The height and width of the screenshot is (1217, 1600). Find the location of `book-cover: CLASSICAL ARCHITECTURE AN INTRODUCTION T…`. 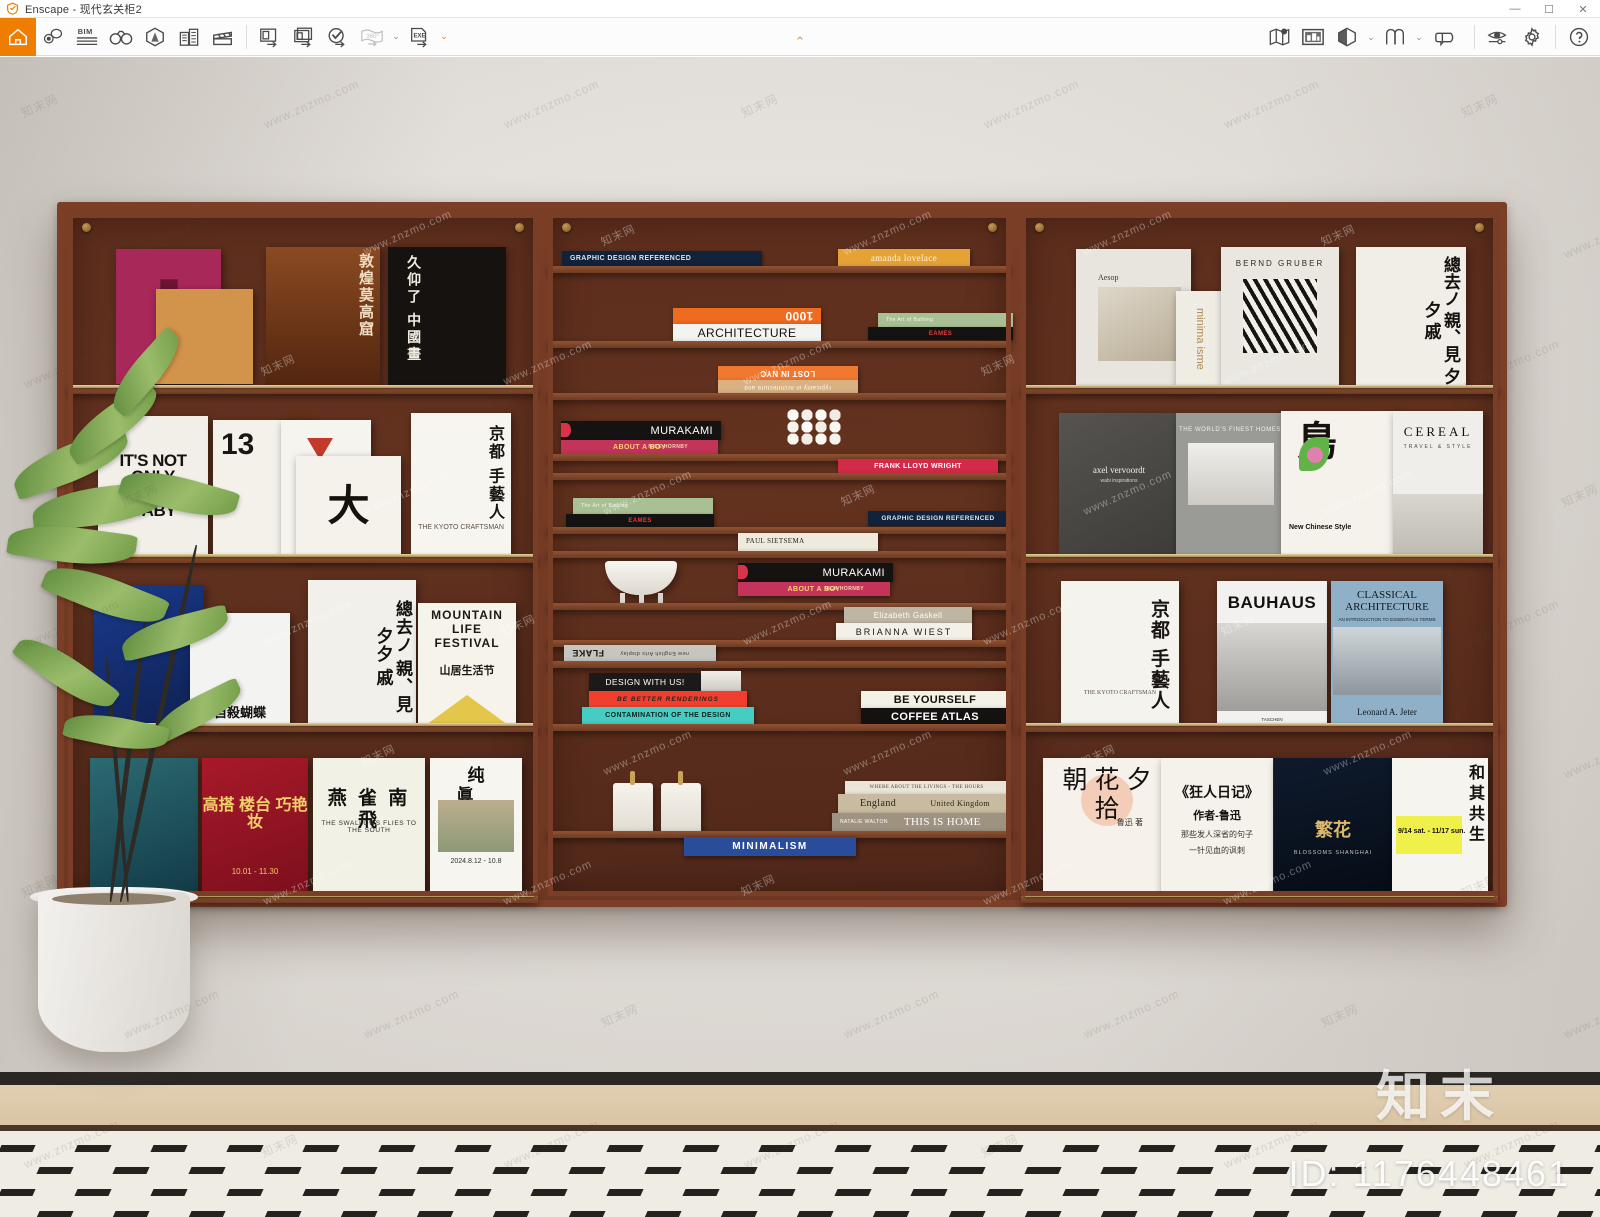

book-cover: CLASSICAL ARCHITECTURE AN INTRODUCTION T… is located at coordinates (1387, 653).